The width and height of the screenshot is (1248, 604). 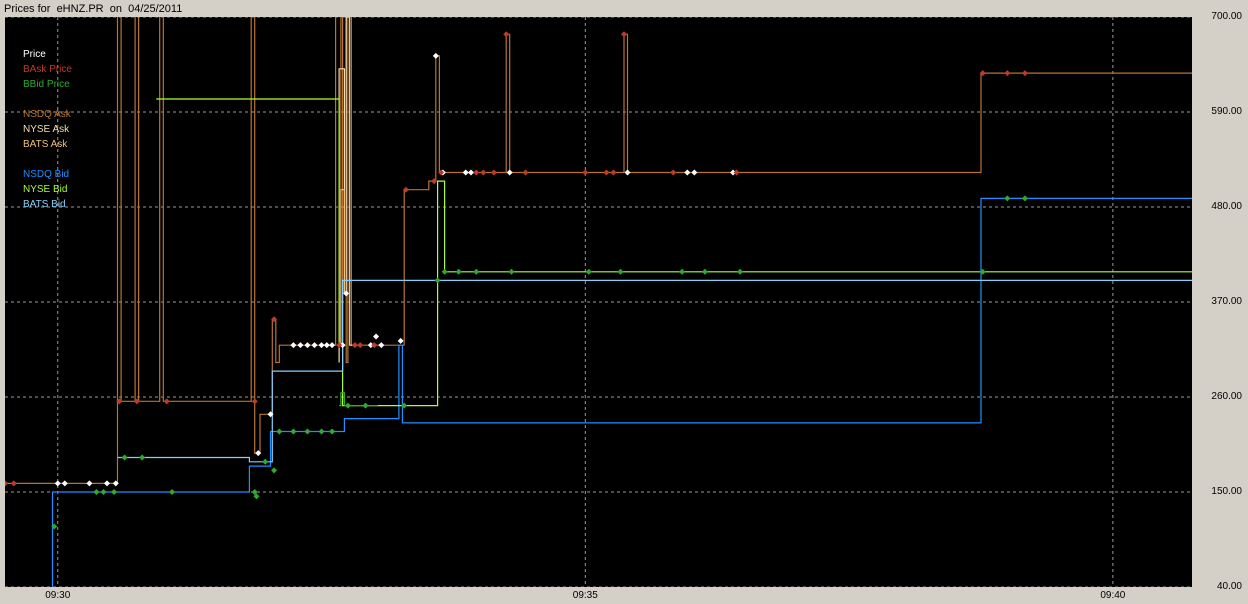 What do you see at coordinates (1226, 491) in the screenshot?
I see `y-tick-label: 150.00` at bounding box center [1226, 491].